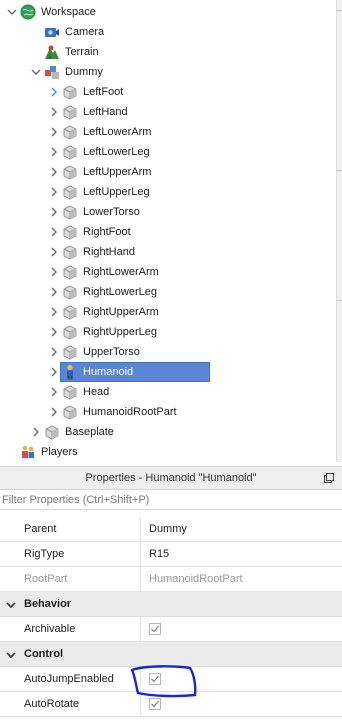 Image resolution: width=342 pixels, height=724 pixels. I want to click on tree-item-lowertorso: LowerTorso, so click(168, 212).